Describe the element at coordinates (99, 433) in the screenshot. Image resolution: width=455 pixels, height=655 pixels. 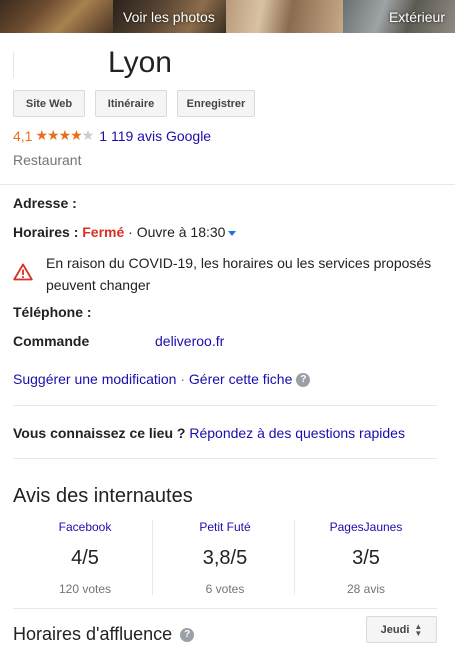
I see `quick-question-label: Vous connaissez ce lieu ?` at that location.